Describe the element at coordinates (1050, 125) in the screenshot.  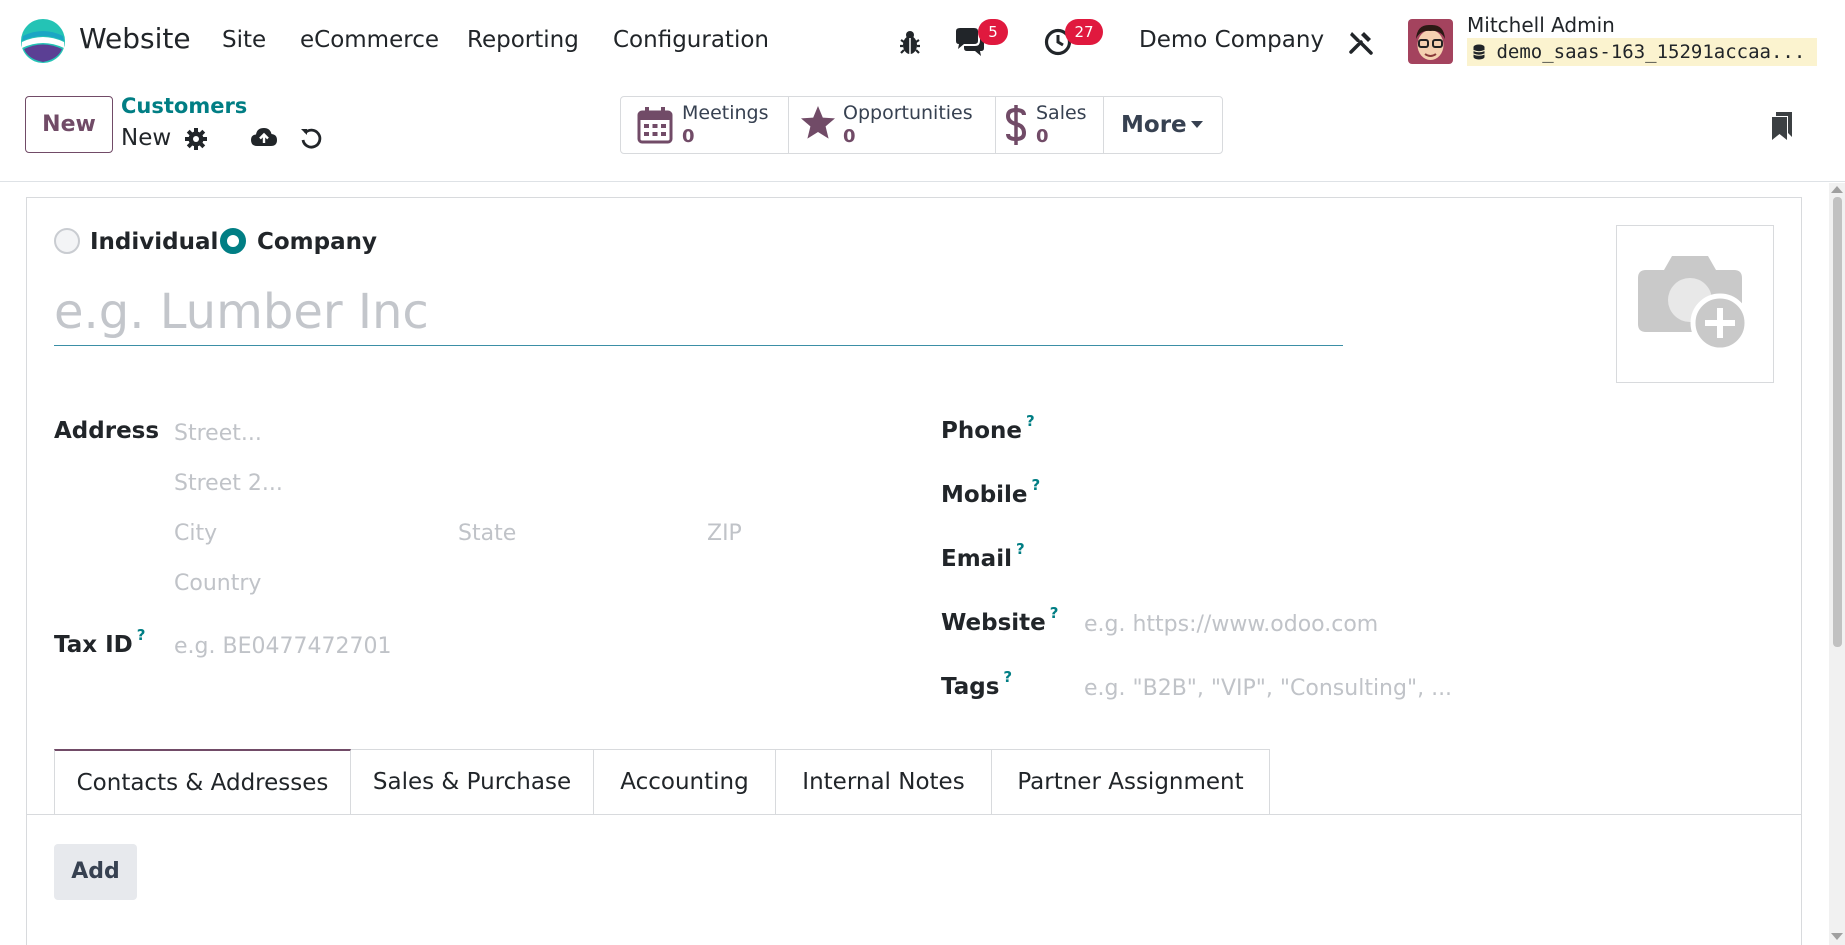
I see `sales-smart-button: Sales 0` at that location.